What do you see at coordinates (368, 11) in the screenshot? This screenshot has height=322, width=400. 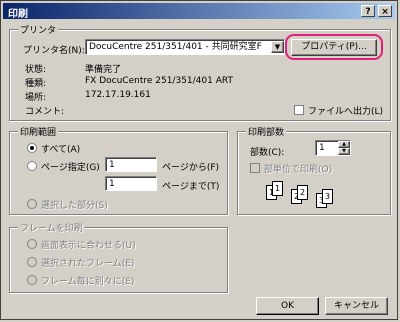 I see `help-button: ?` at bounding box center [368, 11].